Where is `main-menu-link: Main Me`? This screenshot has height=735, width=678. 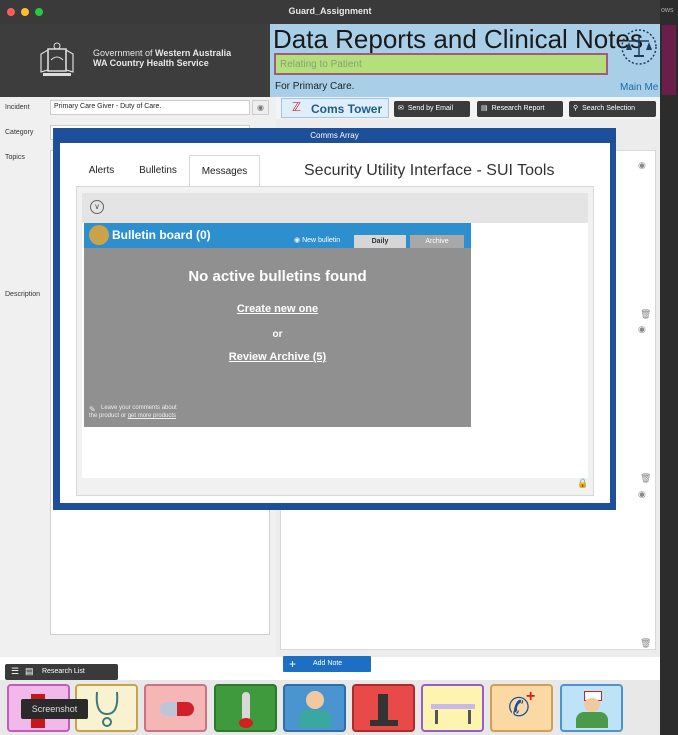 main-menu-link: Main Me is located at coordinates (639, 87).